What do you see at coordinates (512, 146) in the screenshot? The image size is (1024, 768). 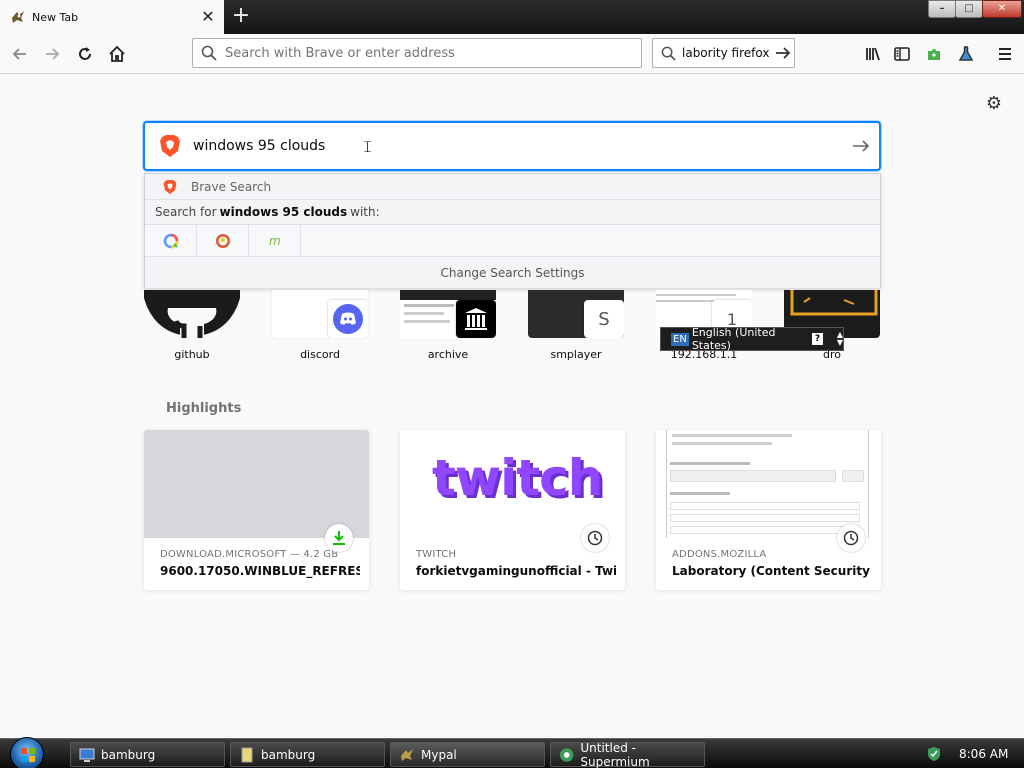 I see `newtab-search-input: windows 95 clouds 𝙸` at bounding box center [512, 146].